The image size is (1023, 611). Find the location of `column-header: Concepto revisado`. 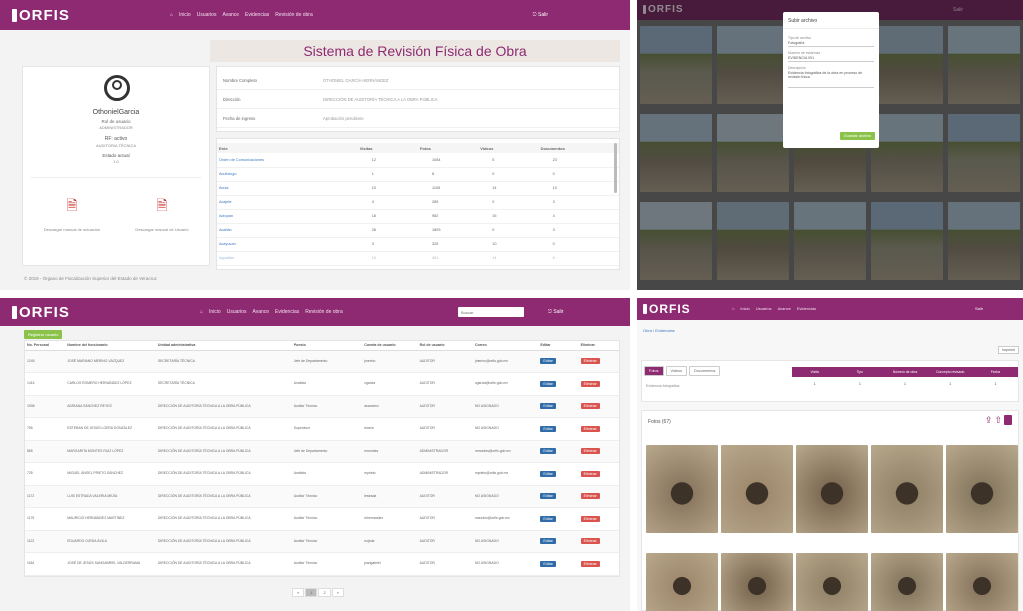

column-header: Concepto revisado is located at coordinates (950, 372).